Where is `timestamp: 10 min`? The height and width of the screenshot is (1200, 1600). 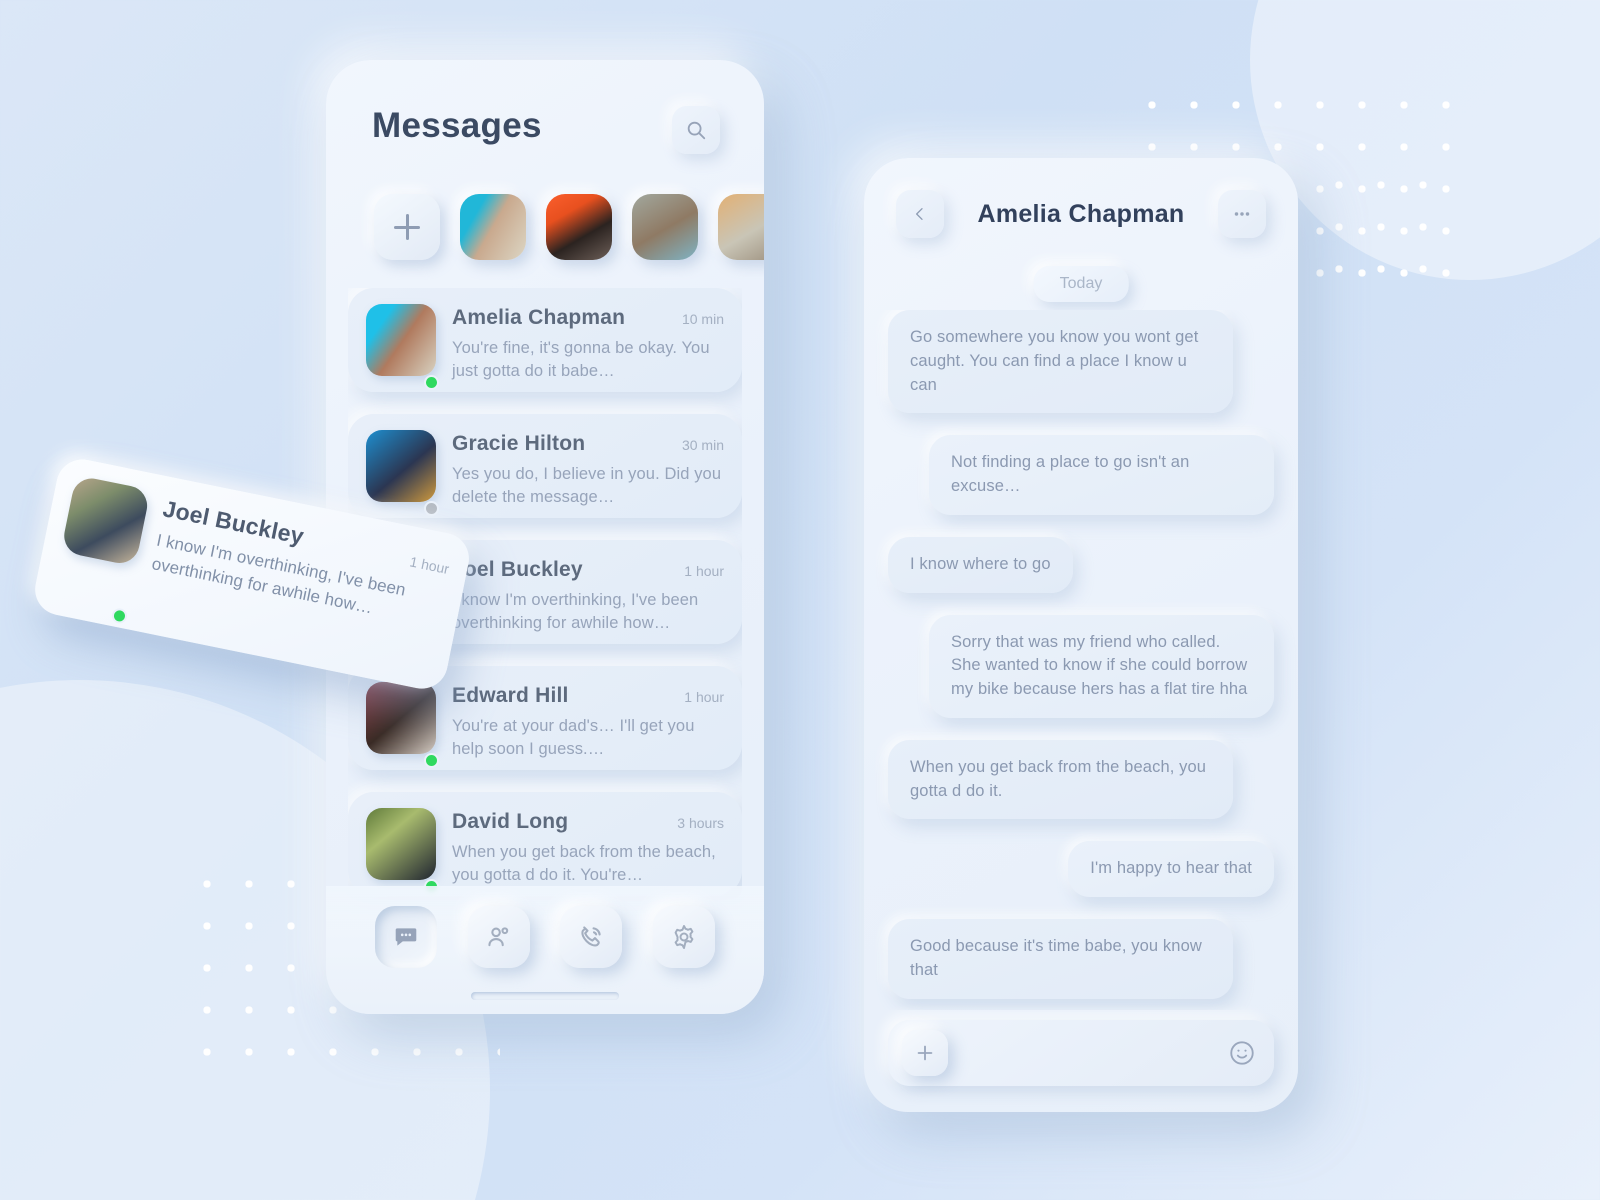
timestamp: 10 min is located at coordinates (702, 319).